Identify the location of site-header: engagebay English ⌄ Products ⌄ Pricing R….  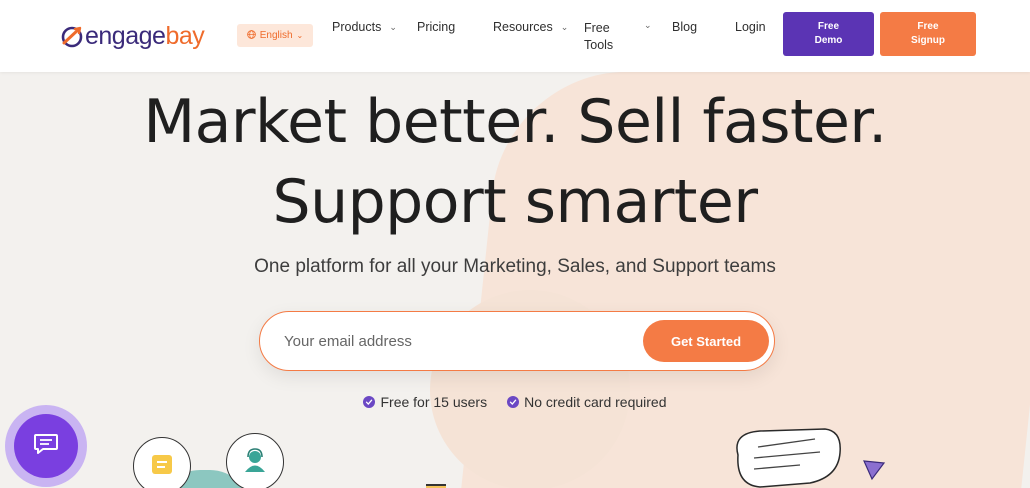
(515, 36).